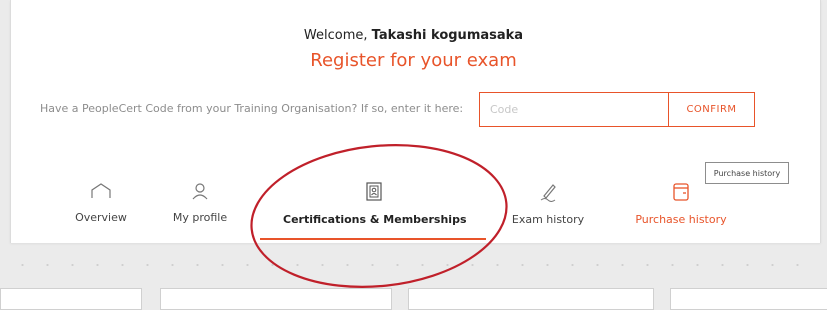  What do you see at coordinates (200, 203) in the screenshot?
I see `tab-my-profile: My profile` at bounding box center [200, 203].